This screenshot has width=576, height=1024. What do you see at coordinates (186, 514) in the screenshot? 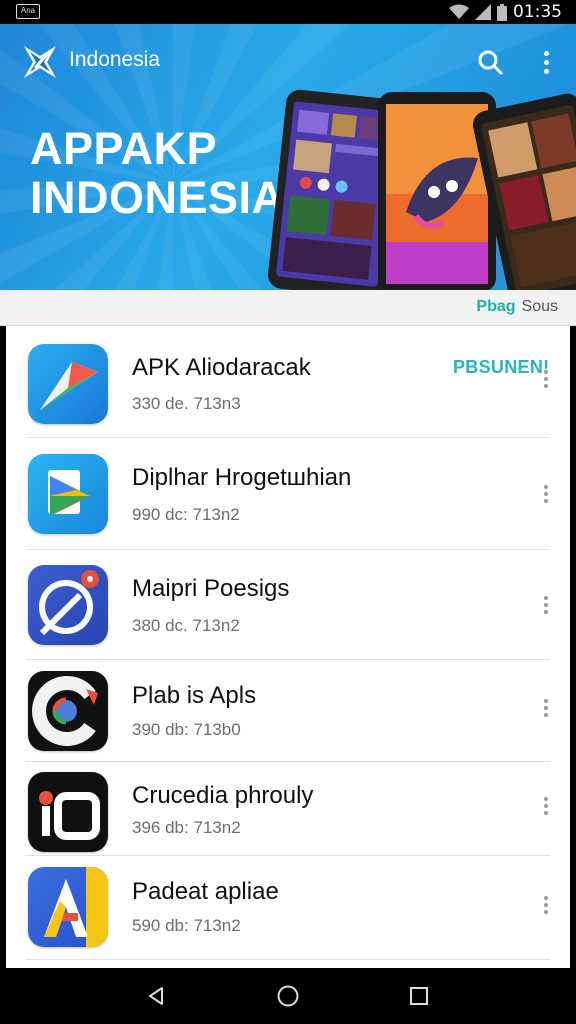
I see `app-meta: 990 dc: 713n2` at bounding box center [186, 514].